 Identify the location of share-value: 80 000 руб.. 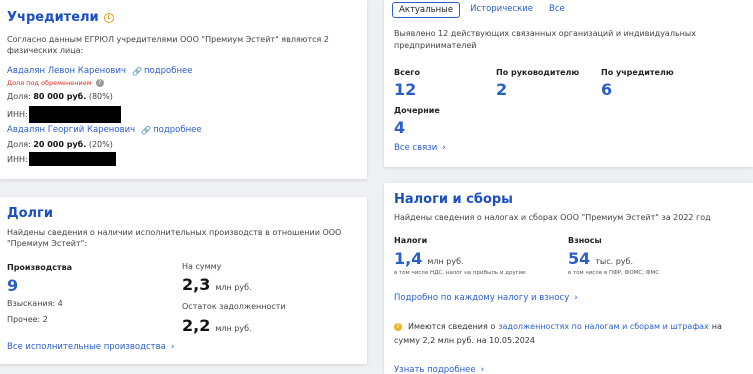
(60, 96).